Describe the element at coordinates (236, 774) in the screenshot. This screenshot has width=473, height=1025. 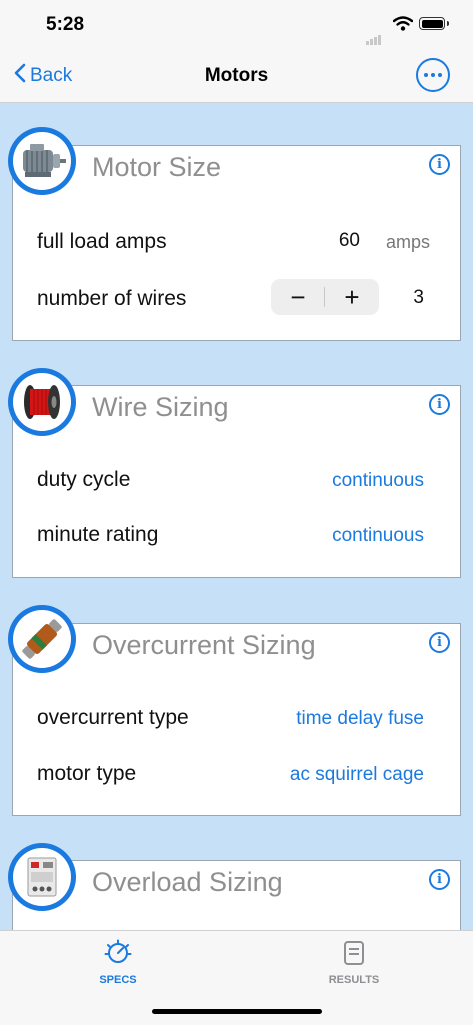
I see `motor-type-row: motor type ac squirrel cage` at that location.